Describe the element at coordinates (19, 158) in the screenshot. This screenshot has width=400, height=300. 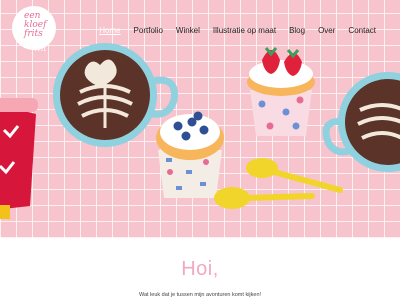
I see `red-mug-illustration` at that location.